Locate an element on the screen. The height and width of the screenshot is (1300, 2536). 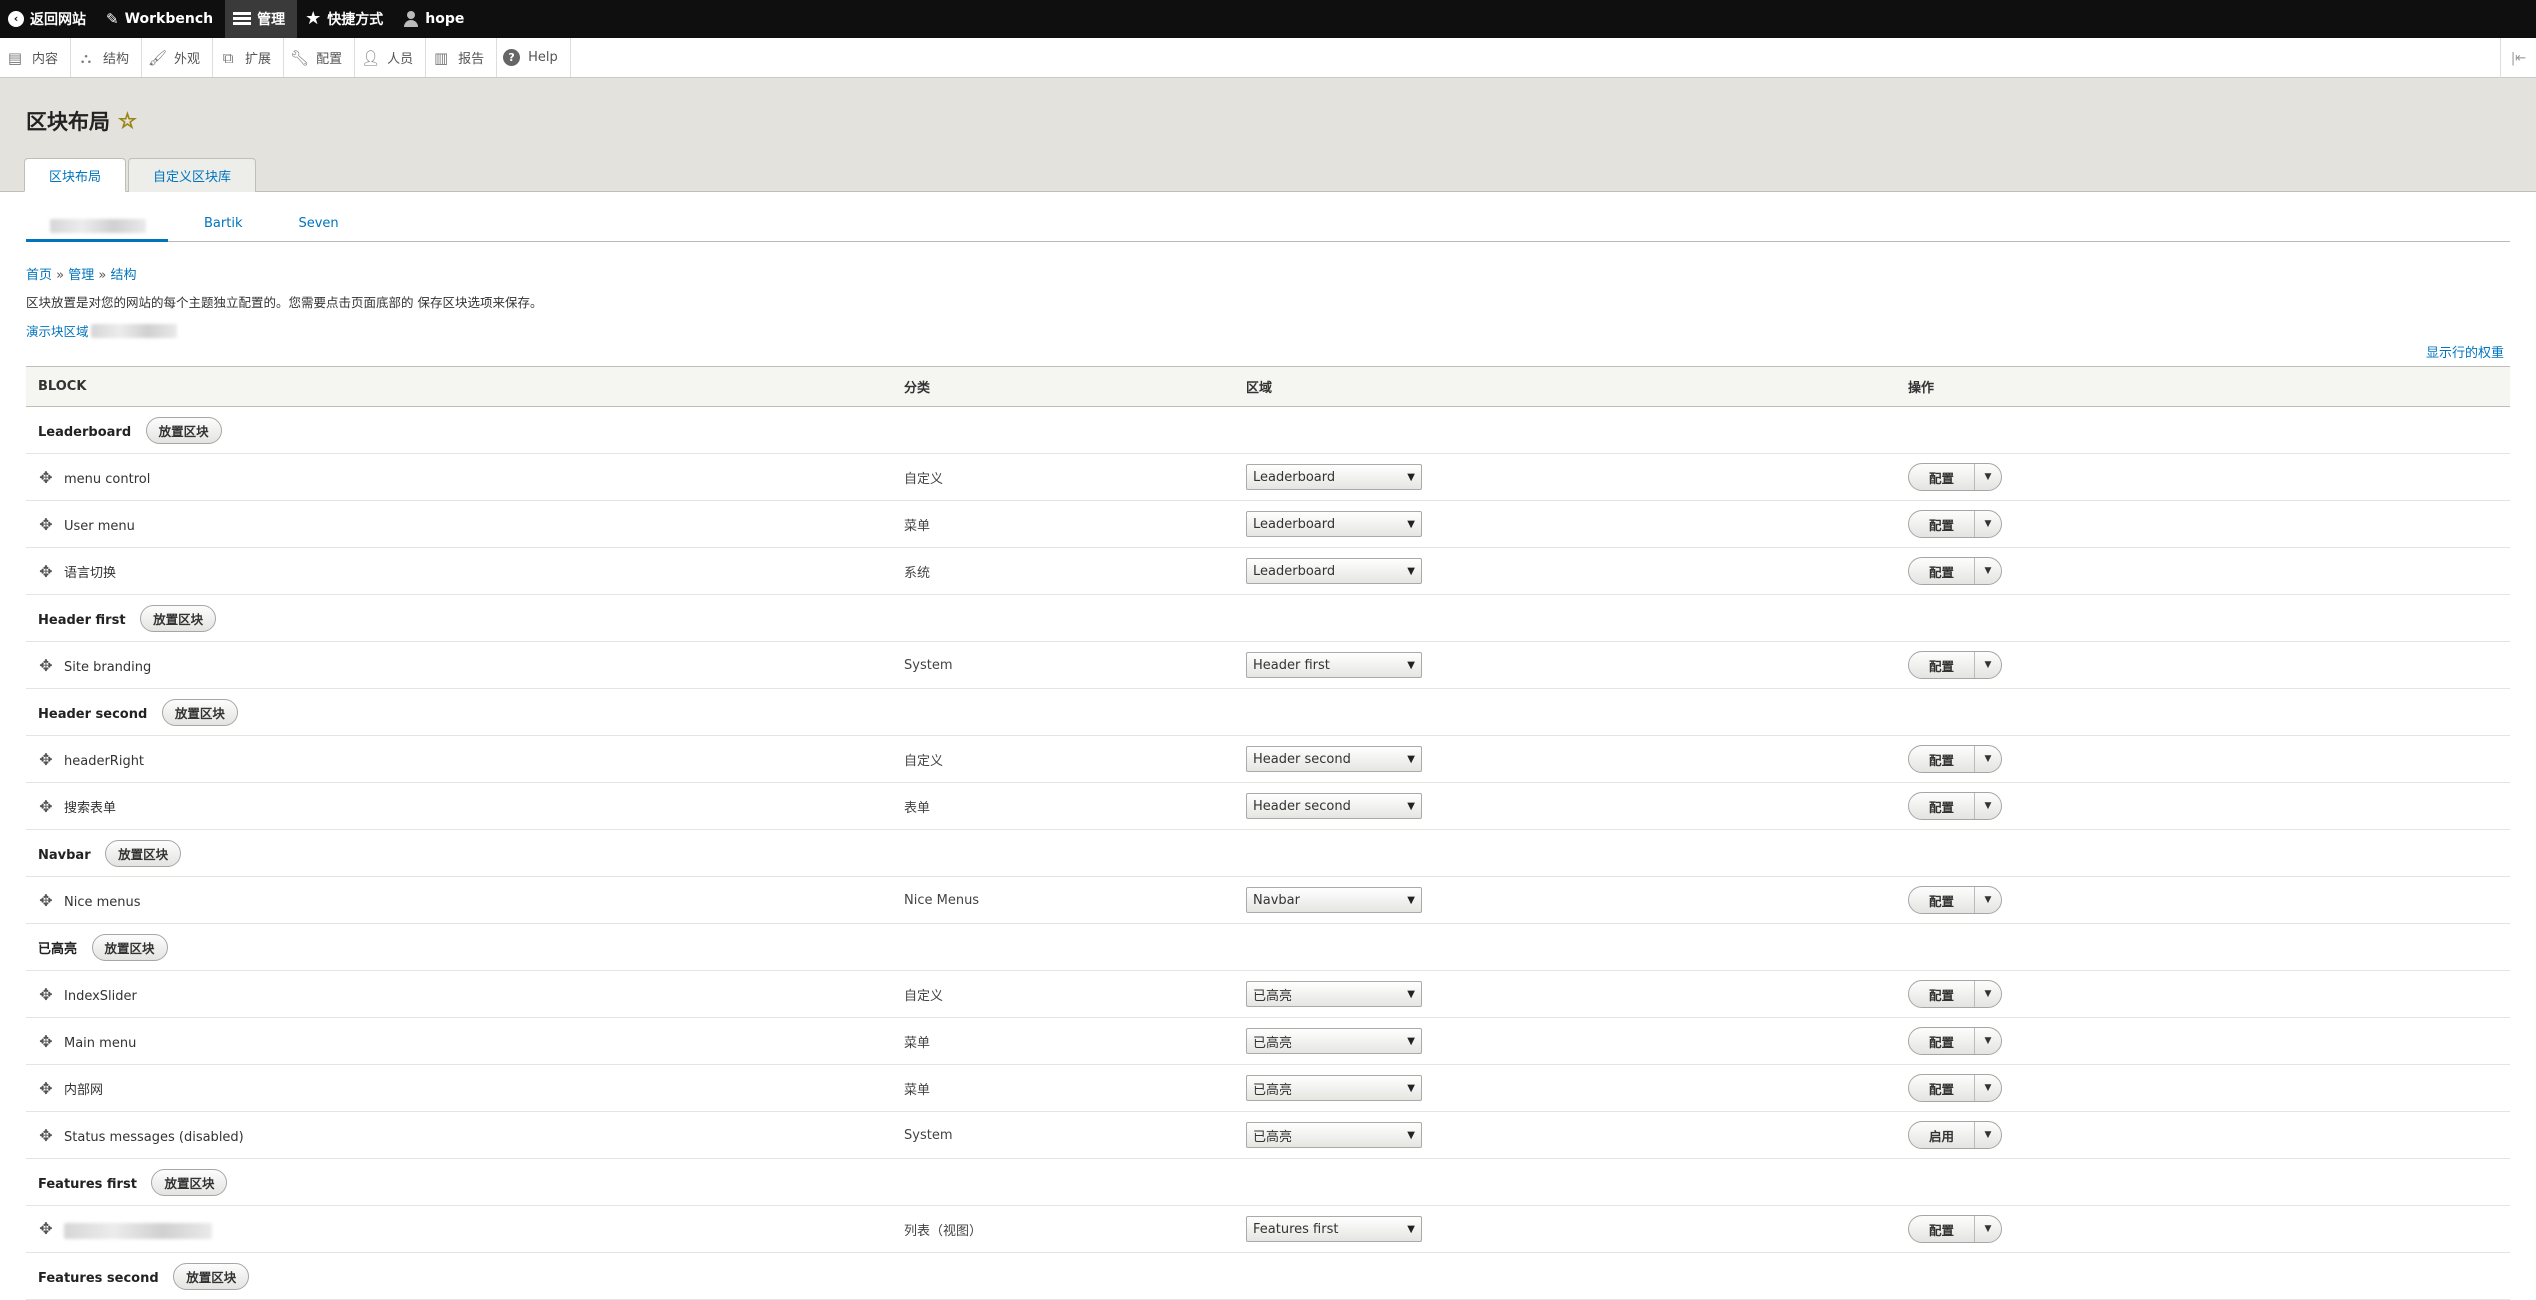
tray-item-content: ▤ 内容 is located at coordinates (36, 57).